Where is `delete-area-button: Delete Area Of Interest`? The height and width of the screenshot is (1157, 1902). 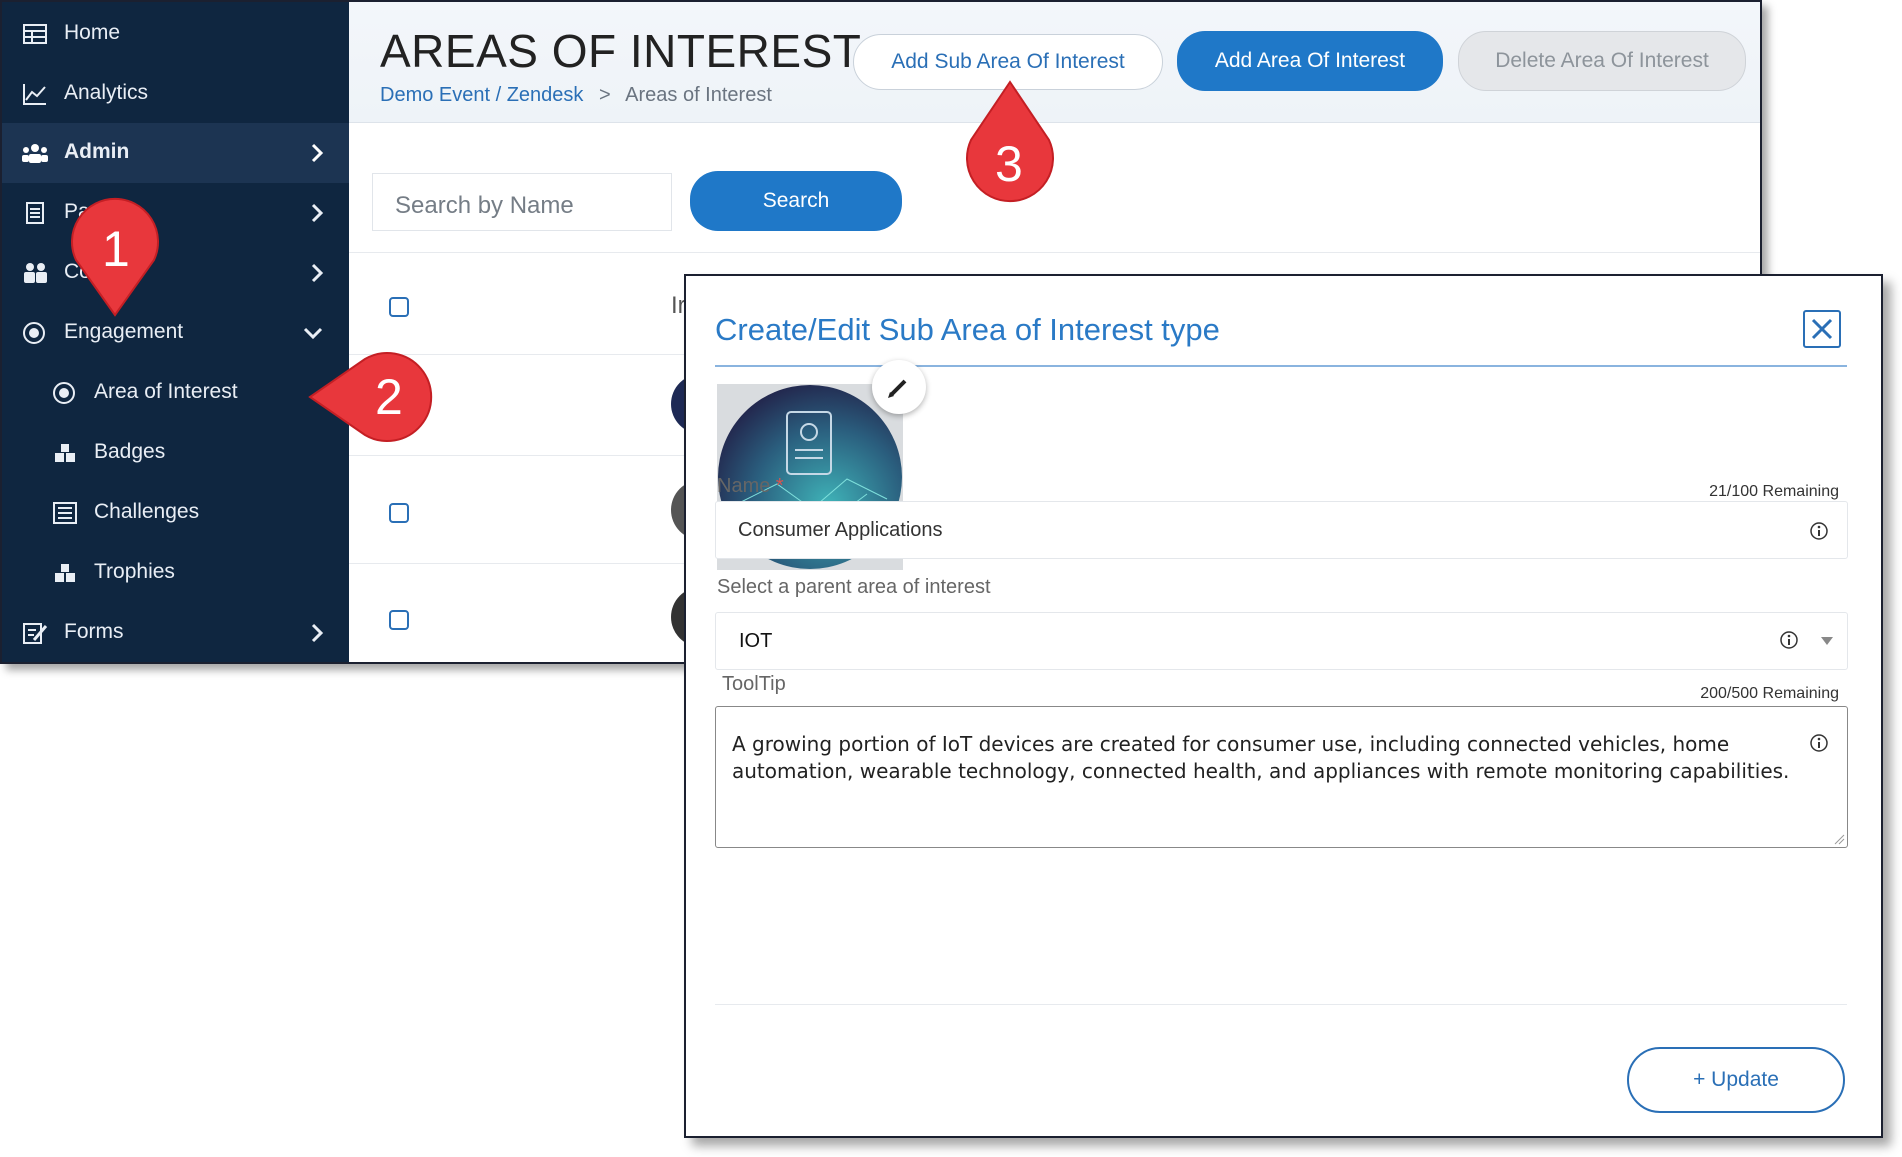
delete-area-button: Delete Area Of Interest is located at coordinates (1602, 61).